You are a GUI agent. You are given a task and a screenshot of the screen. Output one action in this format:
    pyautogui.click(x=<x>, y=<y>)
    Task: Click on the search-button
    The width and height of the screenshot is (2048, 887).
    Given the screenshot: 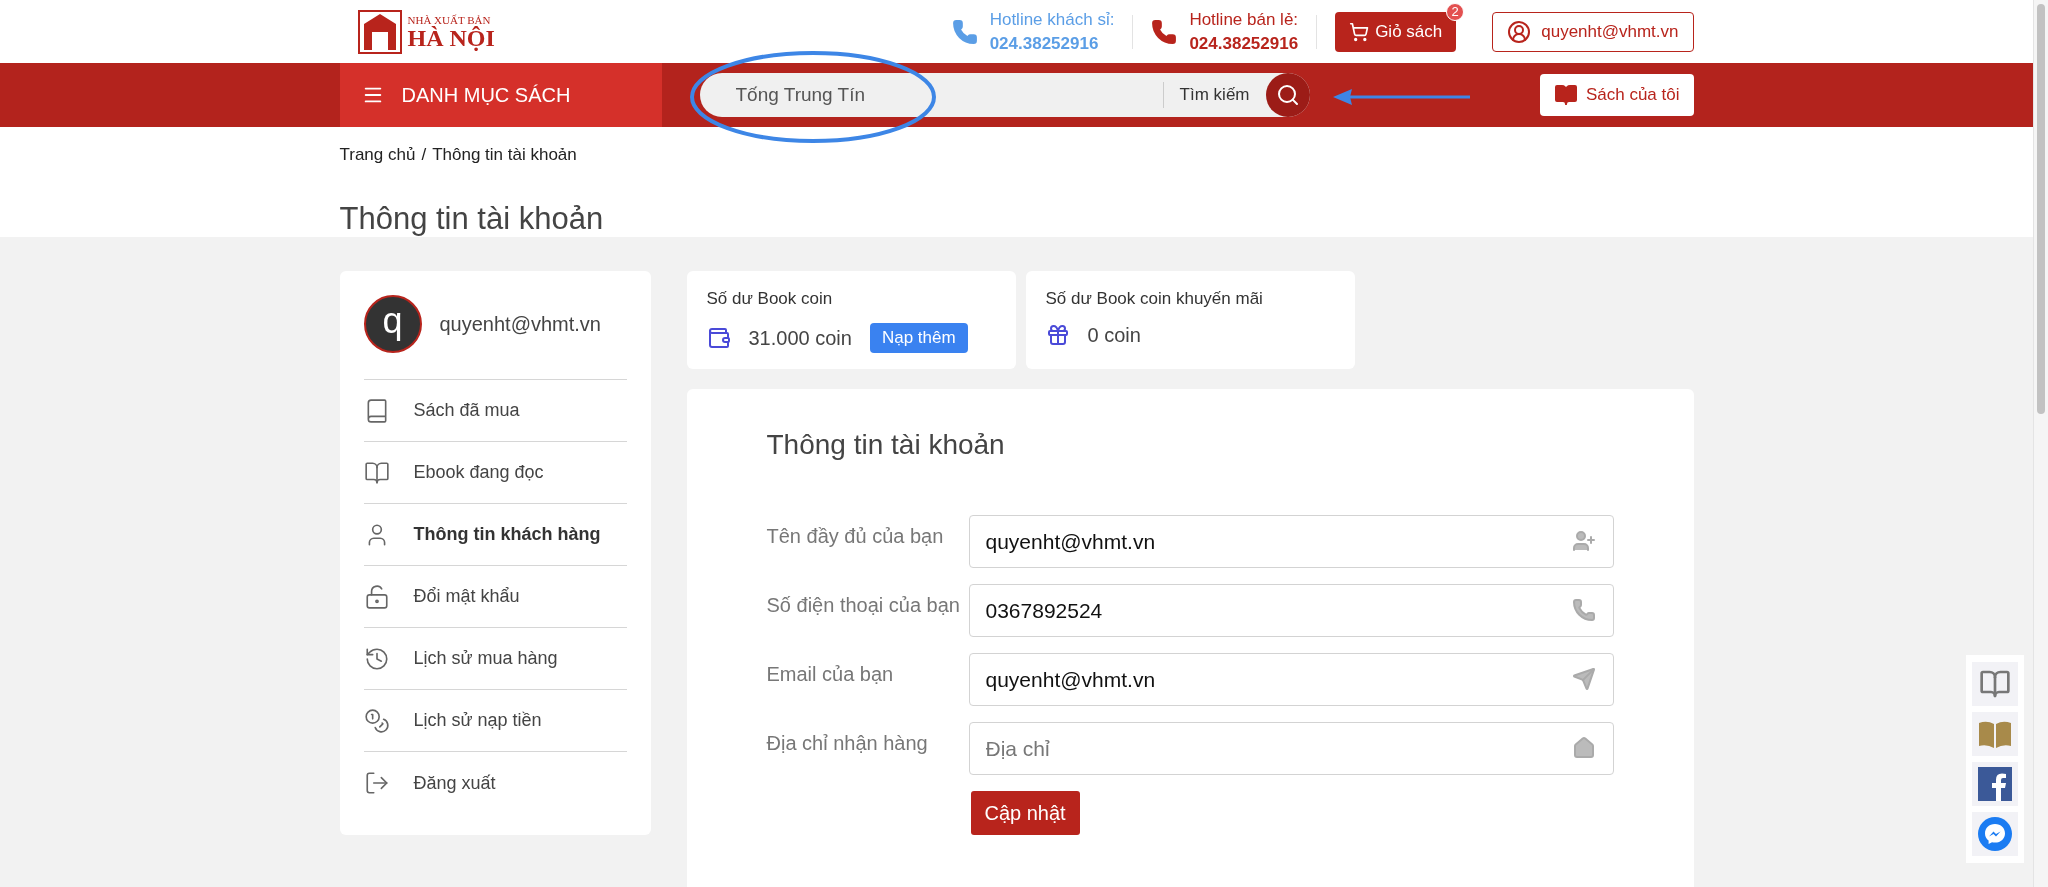 What is the action you would take?
    pyautogui.click(x=1287, y=95)
    